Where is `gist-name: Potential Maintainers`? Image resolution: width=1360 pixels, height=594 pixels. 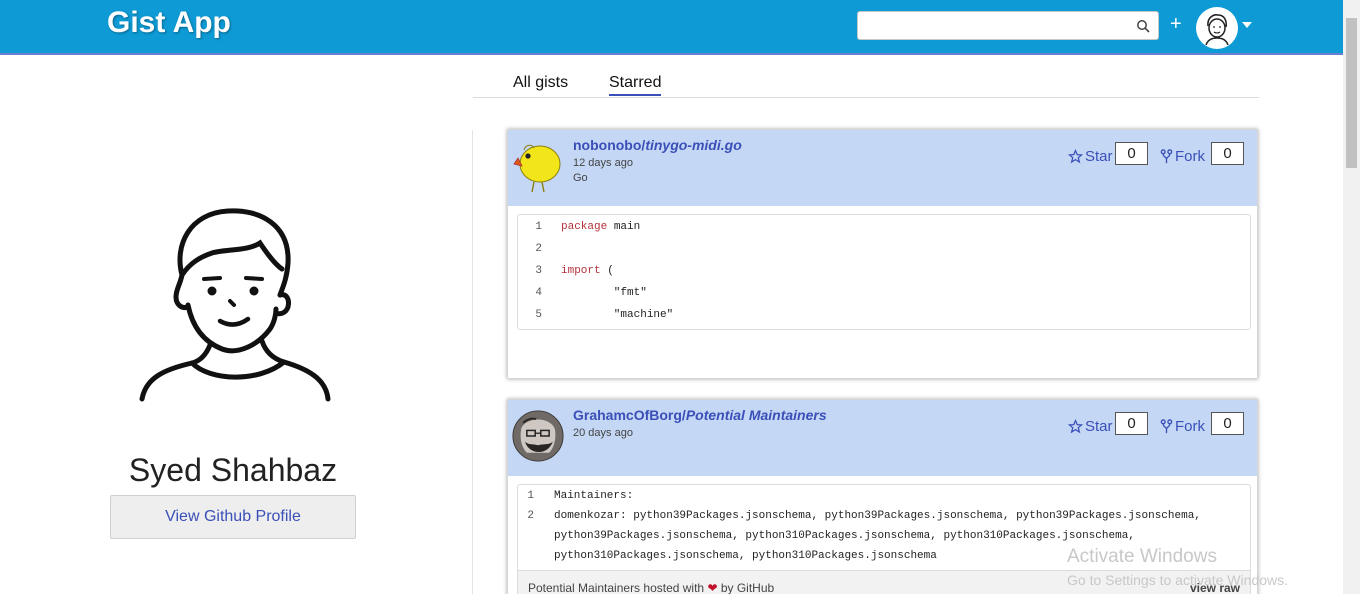
gist-name: Potential Maintainers is located at coordinates (756, 415).